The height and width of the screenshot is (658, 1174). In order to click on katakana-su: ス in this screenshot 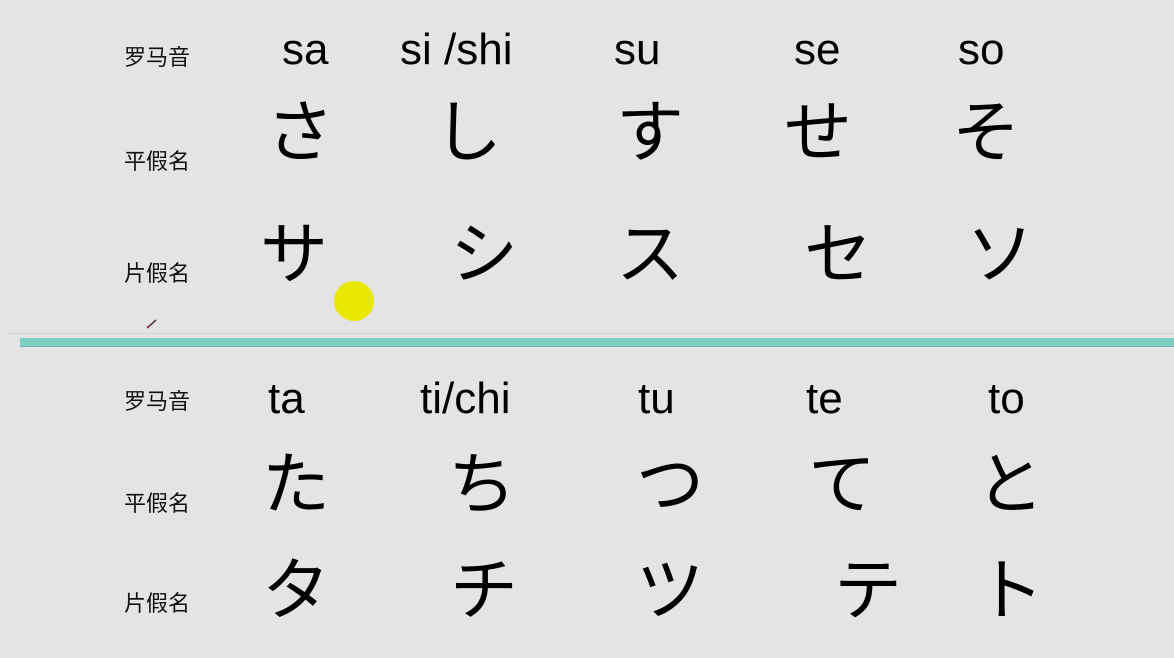, I will do `click(650, 255)`.